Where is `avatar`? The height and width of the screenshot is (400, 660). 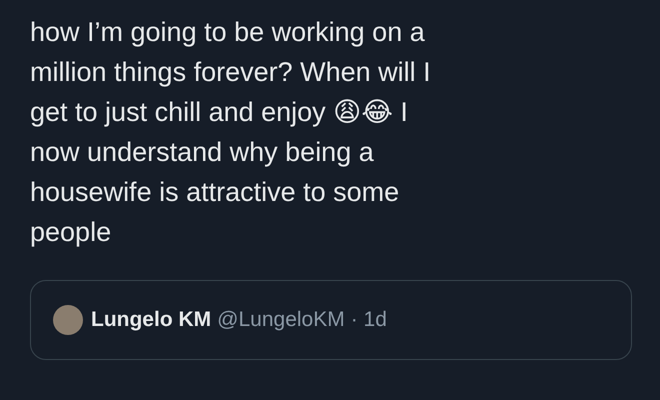
avatar is located at coordinates (68, 320).